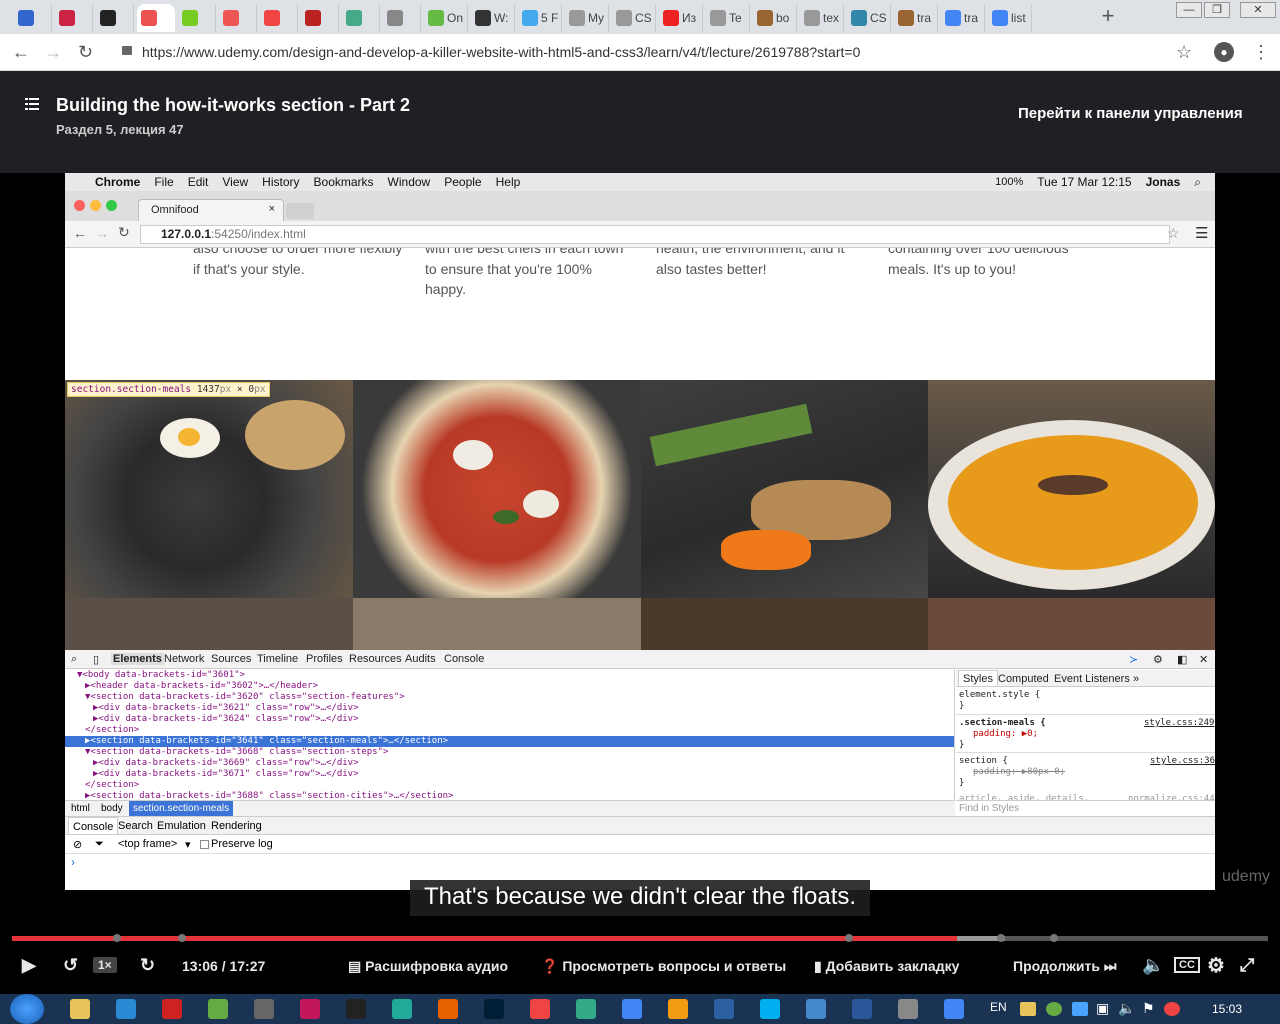 The width and height of the screenshot is (1280, 1024). I want to click on photoshop-icon, so click(494, 1009).